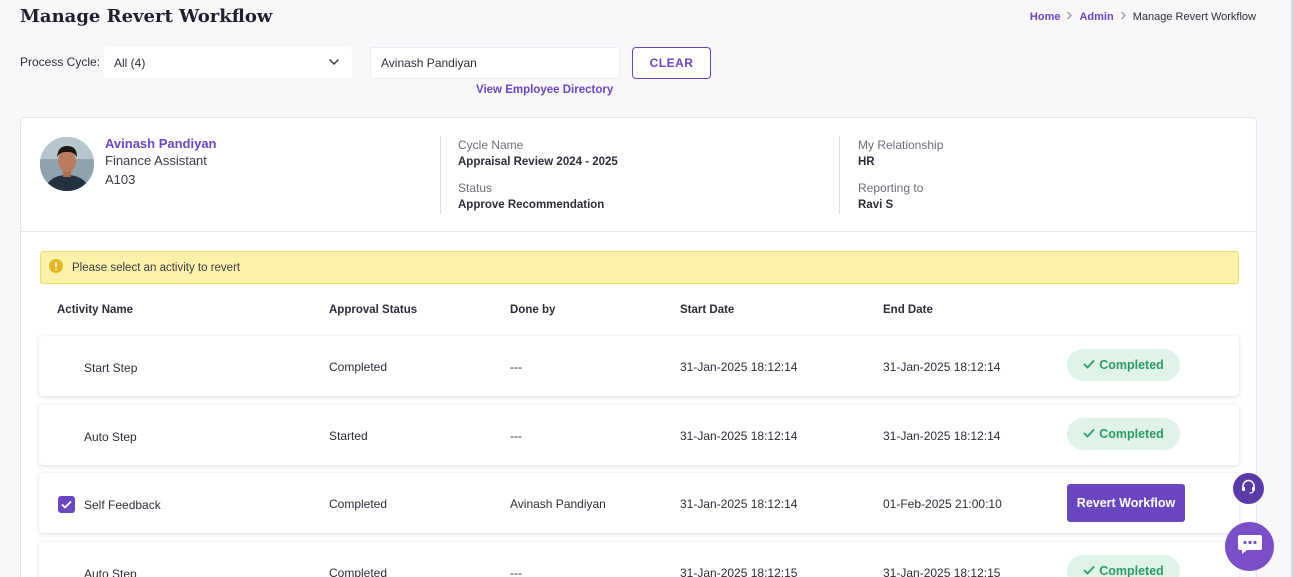 This screenshot has height=577, width=1294. What do you see at coordinates (544, 90) in the screenshot?
I see `view-employee-directory-link: View Employee Directory` at bounding box center [544, 90].